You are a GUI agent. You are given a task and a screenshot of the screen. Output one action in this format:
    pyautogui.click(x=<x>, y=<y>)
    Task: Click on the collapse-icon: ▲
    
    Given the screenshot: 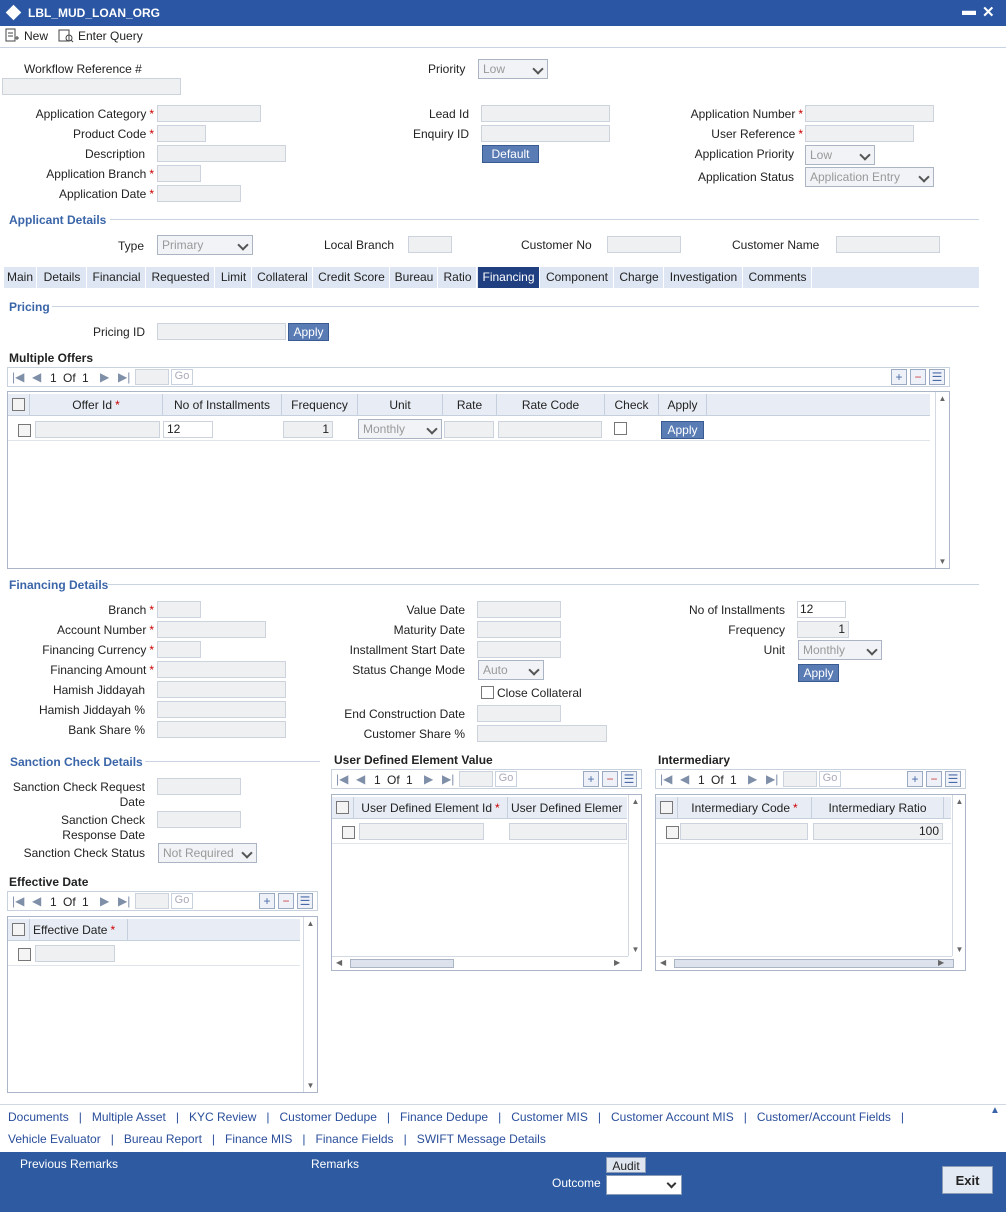 What is the action you would take?
    pyautogui.click(x=995, y=1111)
    